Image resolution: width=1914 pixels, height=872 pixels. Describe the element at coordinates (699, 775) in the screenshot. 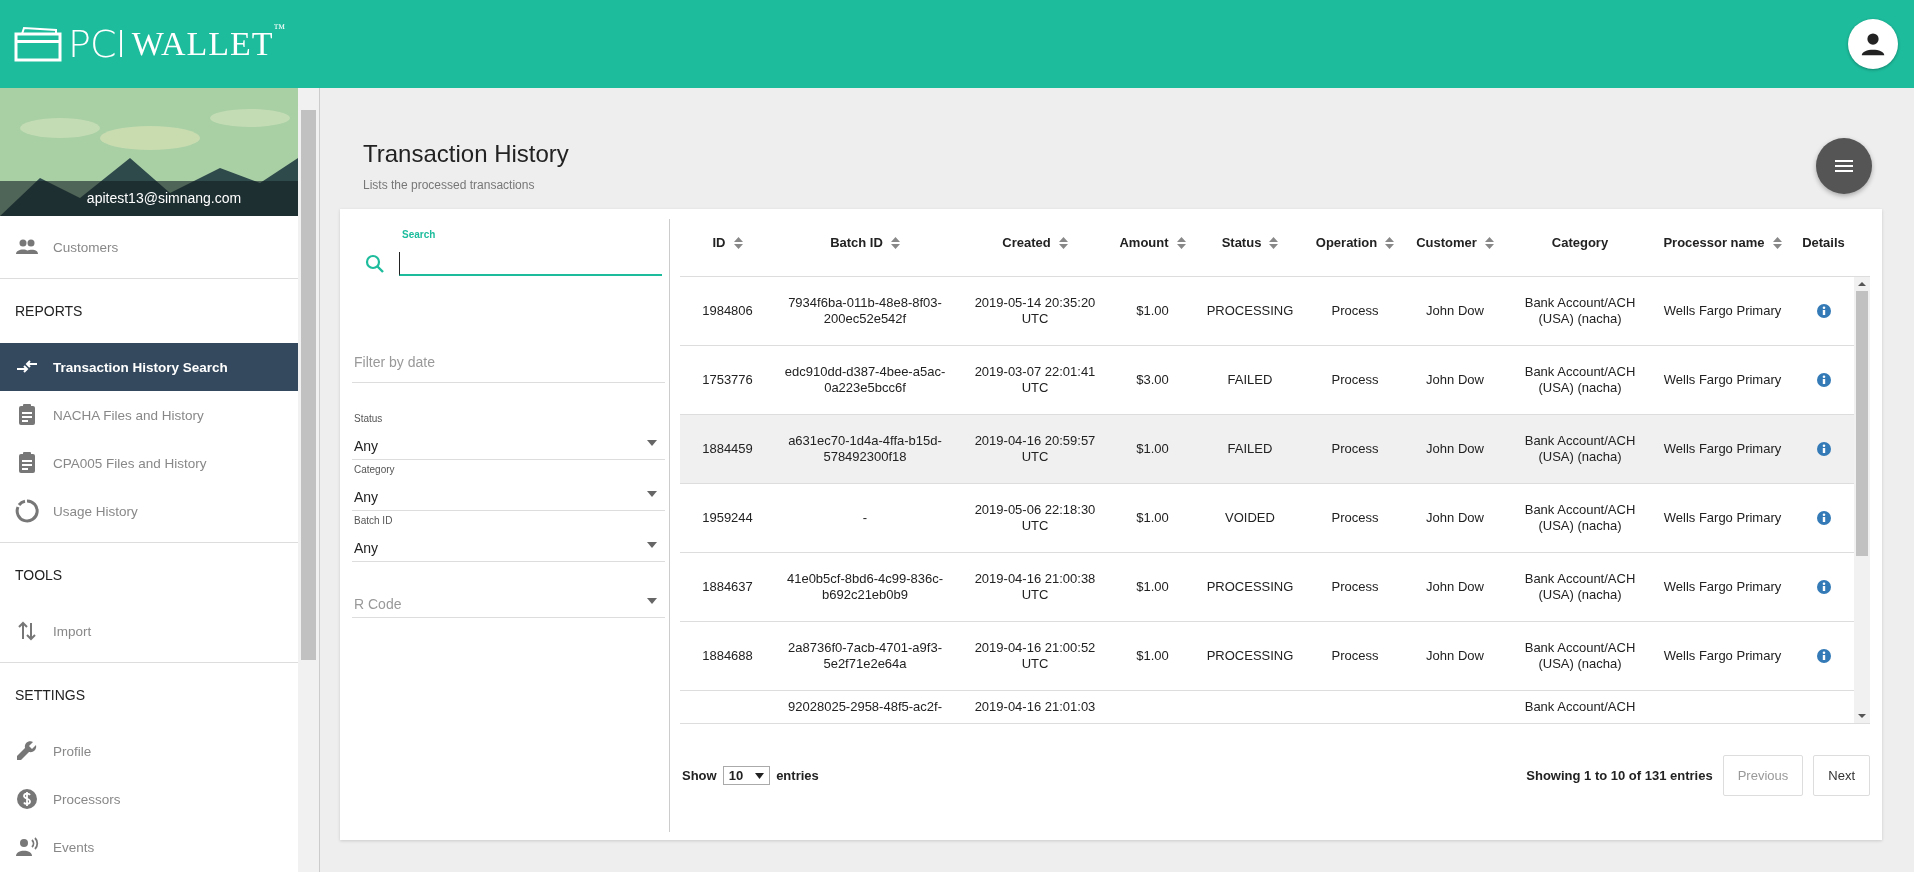

I see `show-label: Show` at that location.